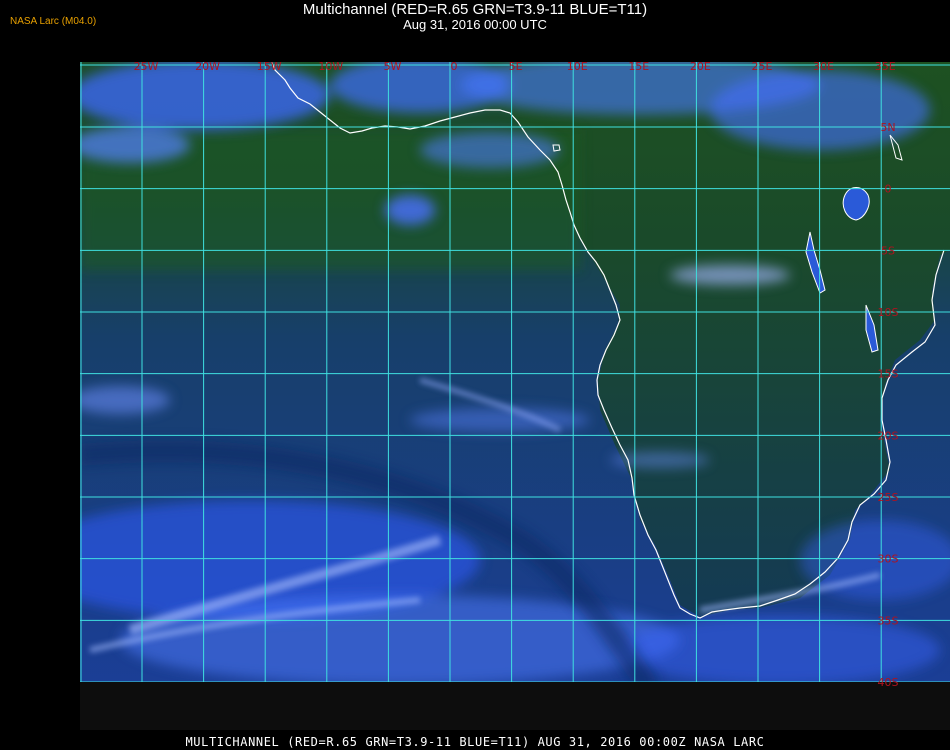 The height and width of the screenshot is (750, 950). Describe the element at coordinates (885, 66) in the screenshot. I see `longitude-label: 35E` at that location.